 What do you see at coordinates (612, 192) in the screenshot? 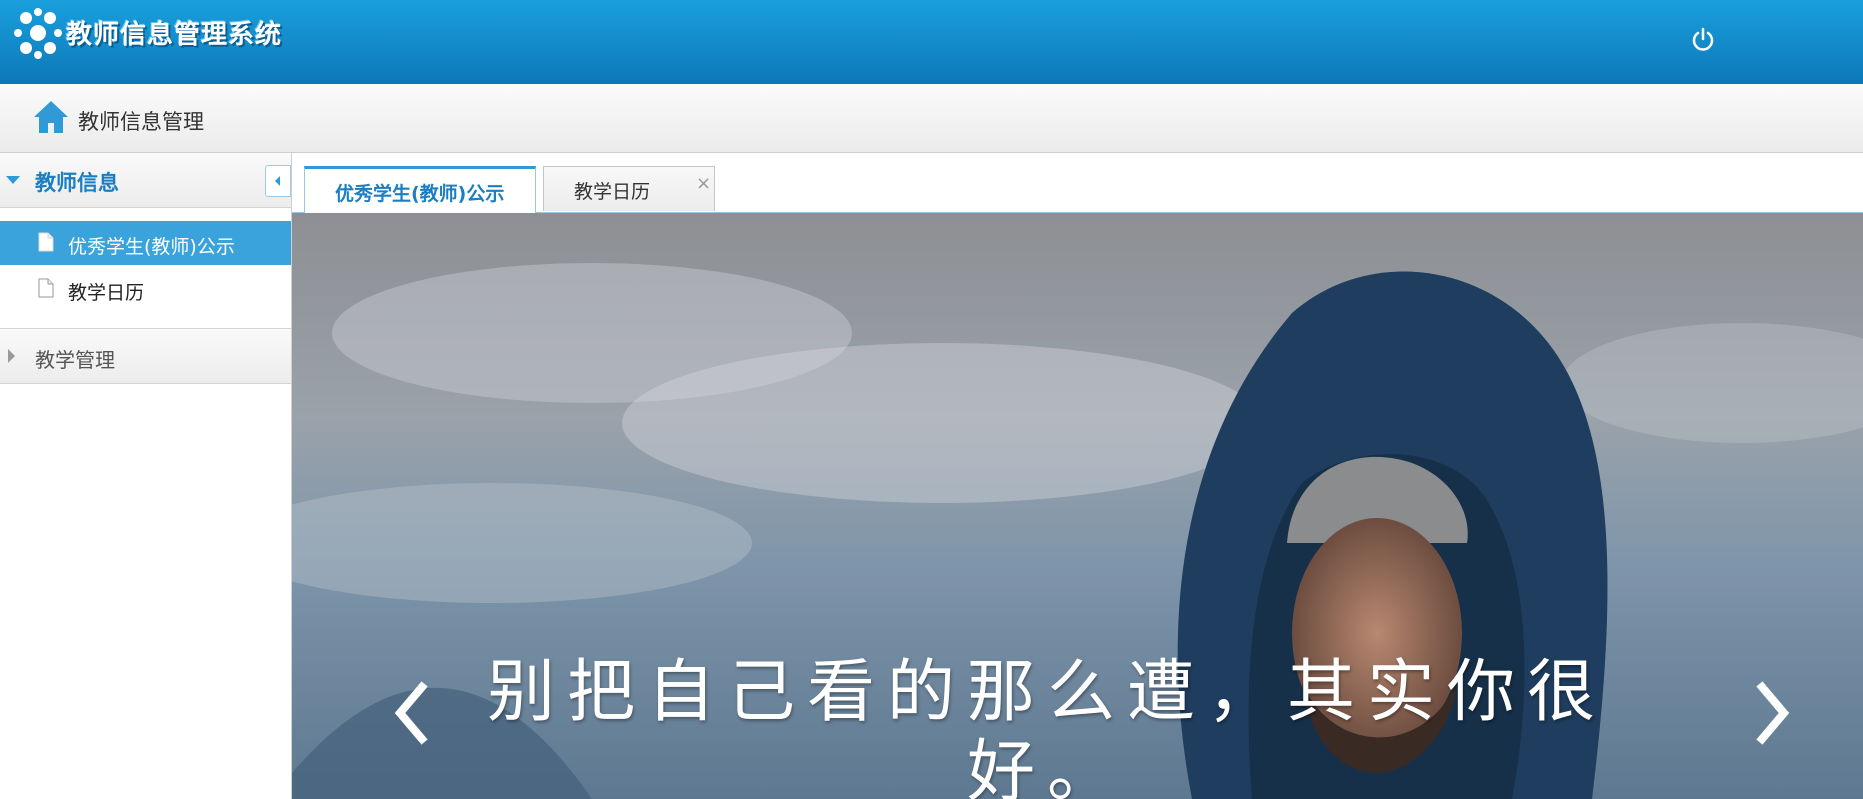
I see `tab-label: 教学日历` at bounding box center [612, 192].